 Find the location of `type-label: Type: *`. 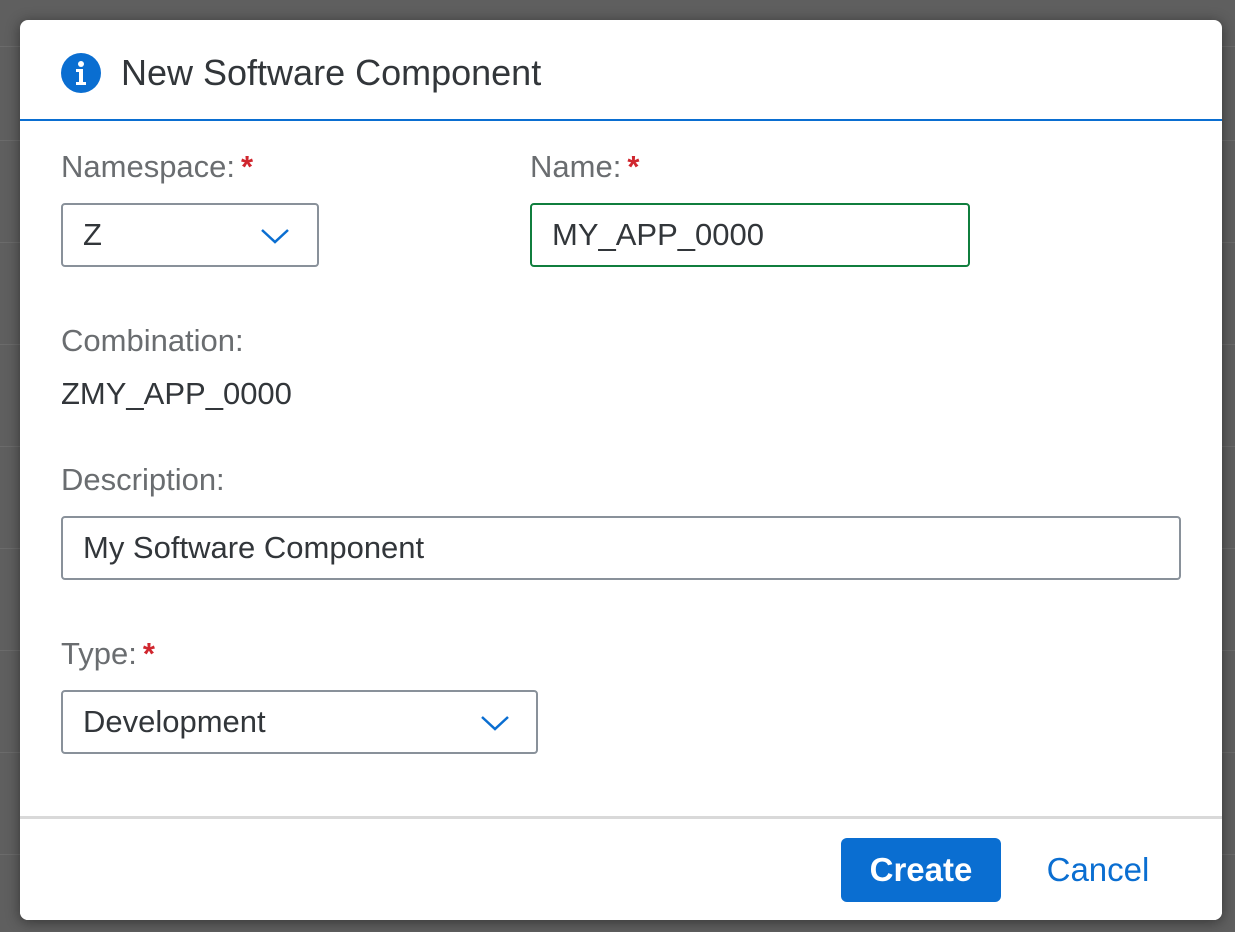

type-label: Type: * is located at coordinates (108, 654).